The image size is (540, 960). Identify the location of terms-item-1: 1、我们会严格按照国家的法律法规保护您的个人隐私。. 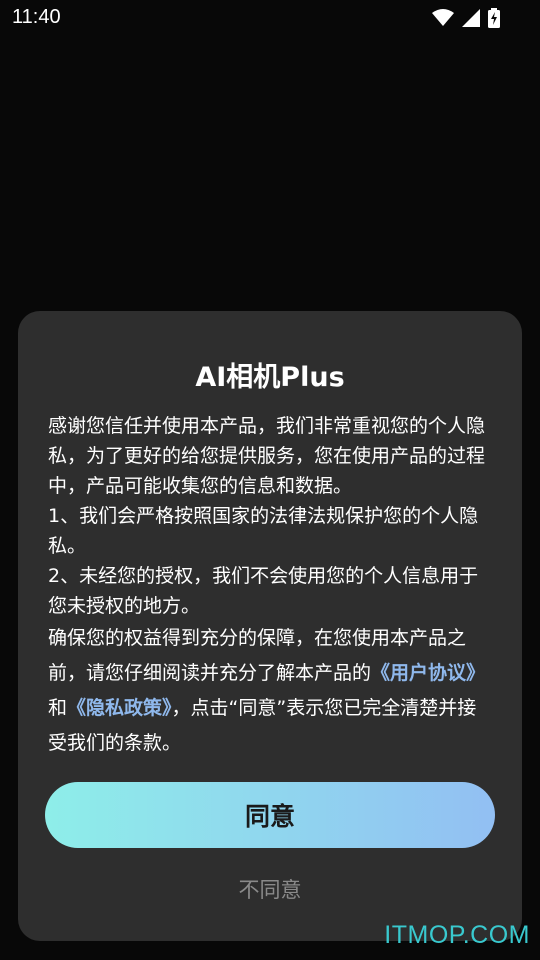
(263, 531).